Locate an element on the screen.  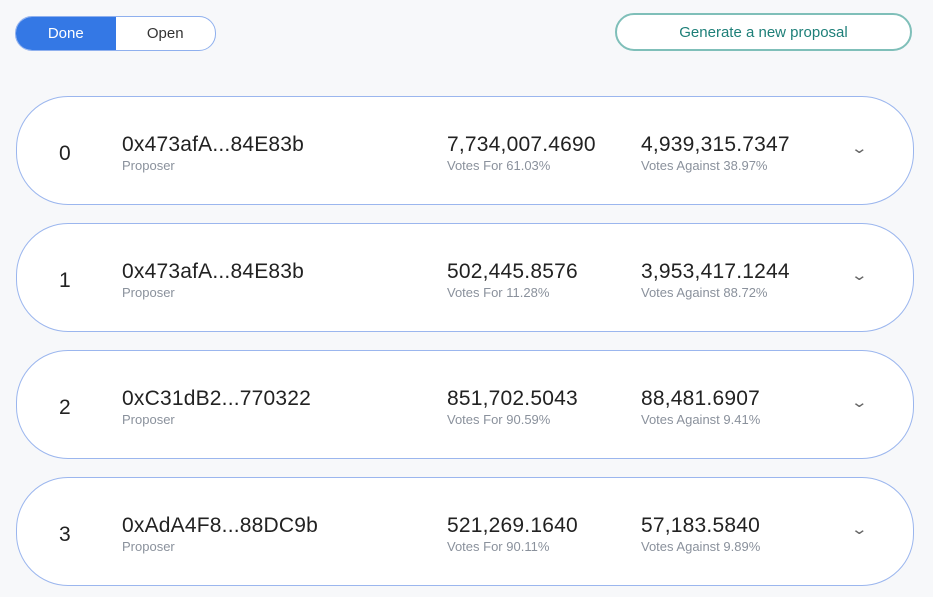
votes-against-label: Votes Against 88.72% is located at coordinates (704, 292).